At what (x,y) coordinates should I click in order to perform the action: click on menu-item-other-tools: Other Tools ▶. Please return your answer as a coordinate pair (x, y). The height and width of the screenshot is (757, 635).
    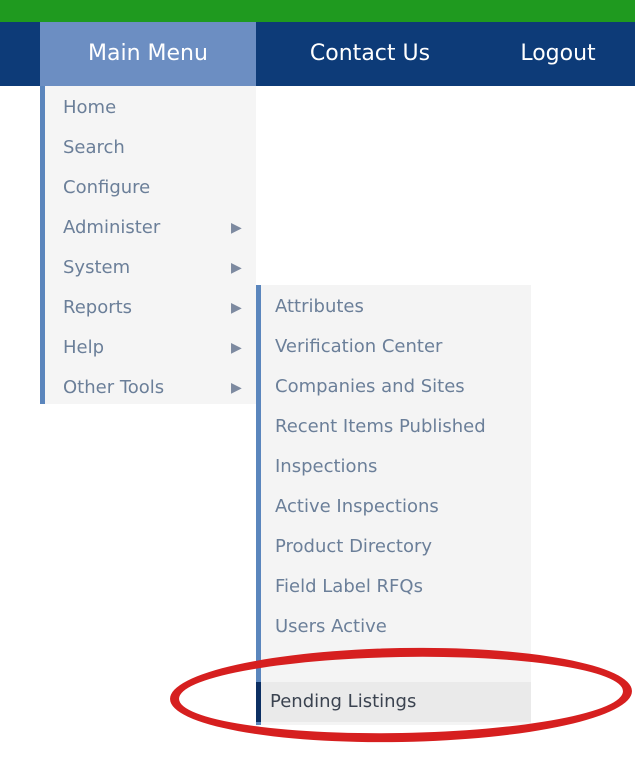
    Looking at the image, I should click on (153, 388).